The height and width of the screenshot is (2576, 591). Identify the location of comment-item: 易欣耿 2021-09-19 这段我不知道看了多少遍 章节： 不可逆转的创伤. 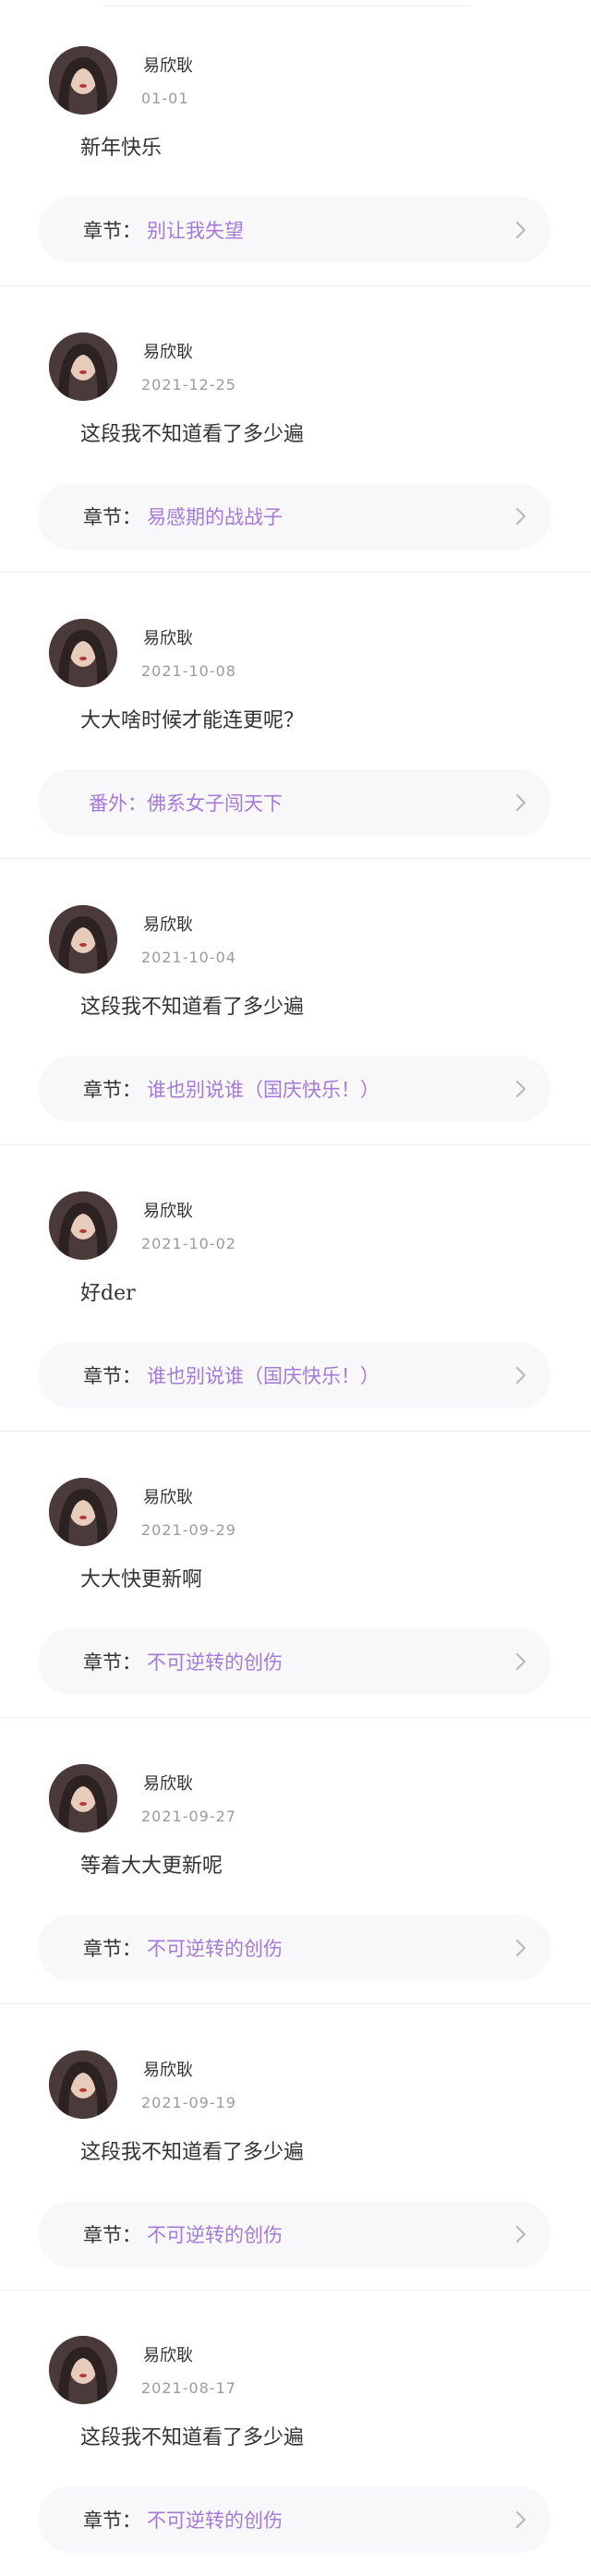
(295, 2147).